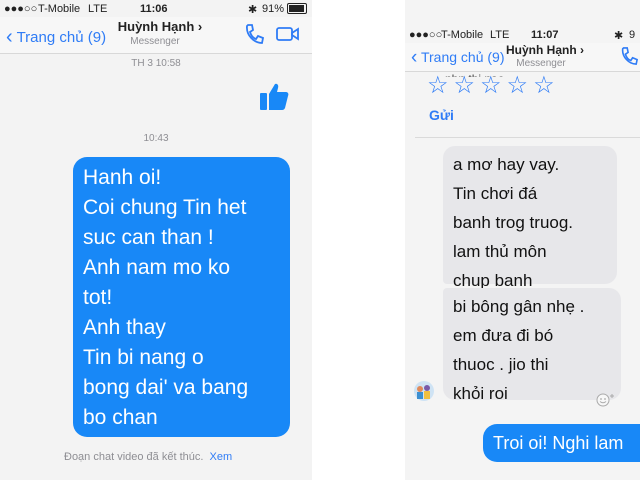 This screenshot has width=640, height=480. What do you see at coordinates (441, 115) in the screenshot?
I see `send-button: Gửi` at bounding box center [441, 115].